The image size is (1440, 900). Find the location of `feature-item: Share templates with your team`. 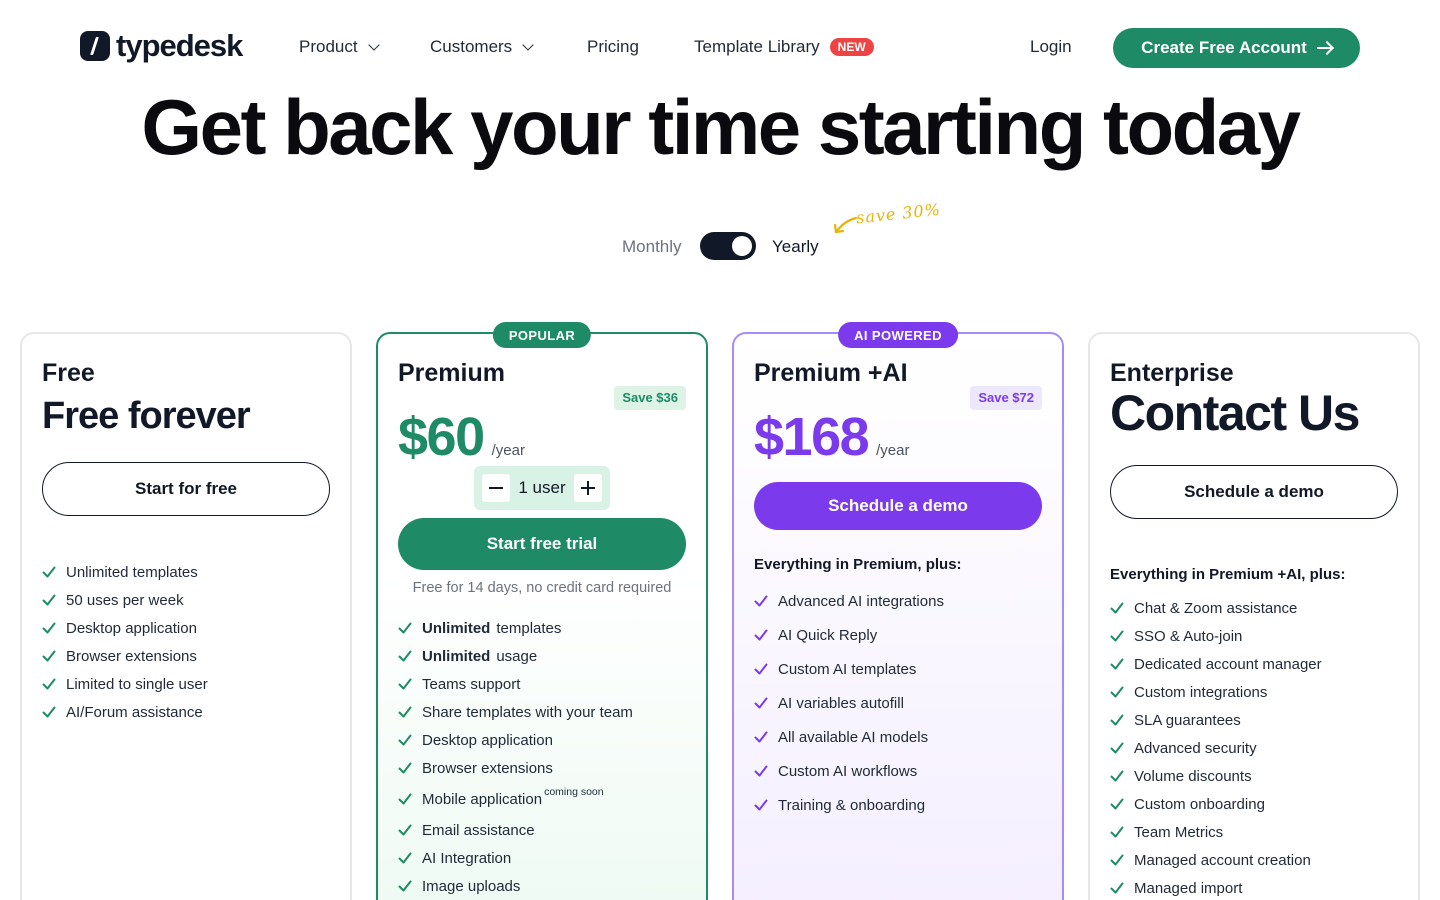

feature-item: Share templates with your team is located at coordinates (515, 712).